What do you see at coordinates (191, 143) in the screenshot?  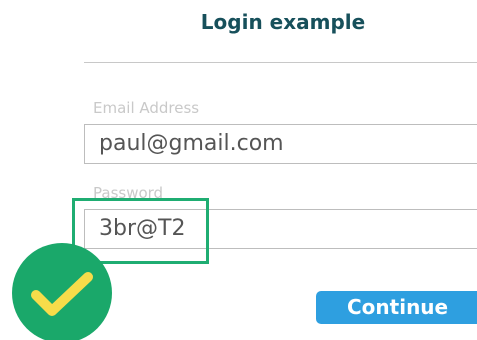 I see `email-value: paul@gmail.com` at bounding box center [191, 143].